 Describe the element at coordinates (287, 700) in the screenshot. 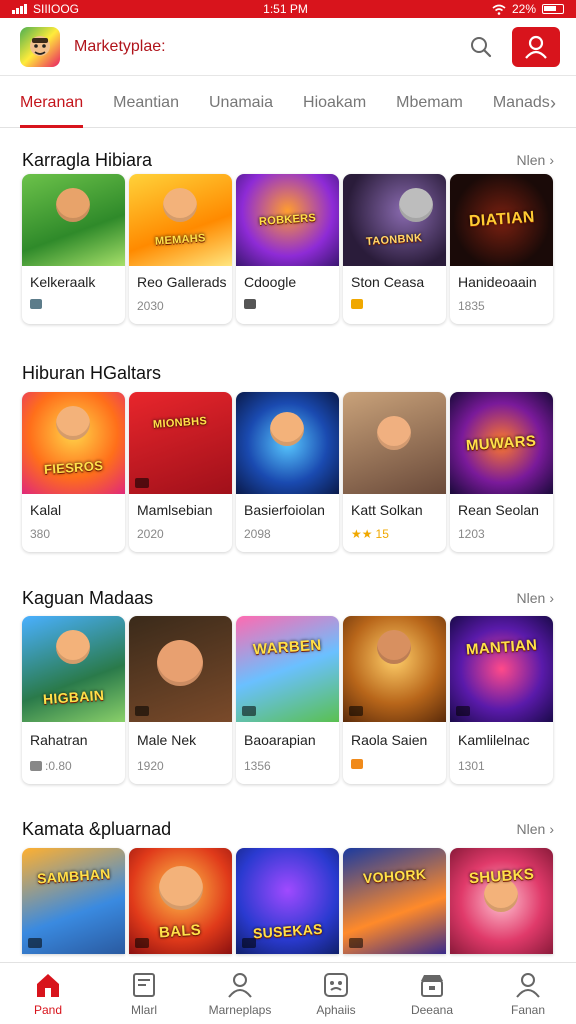

I see `game-card: WARBEN Baoarapian 1356` at that location.